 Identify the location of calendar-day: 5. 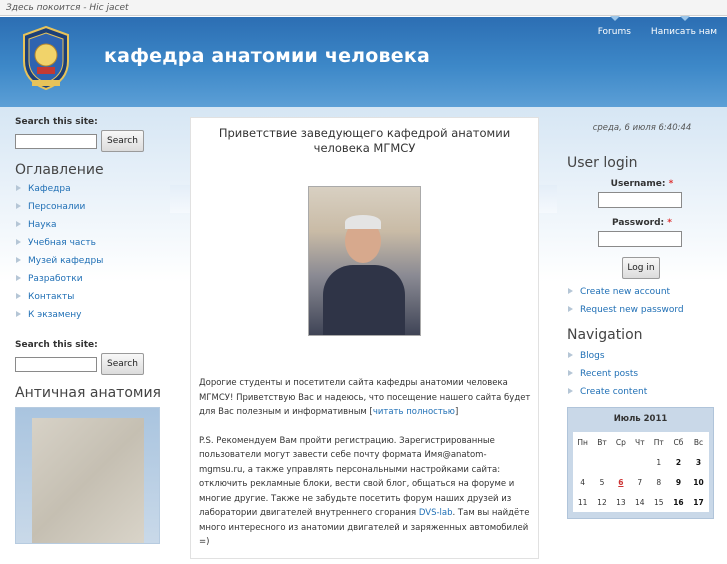
(602, 482).